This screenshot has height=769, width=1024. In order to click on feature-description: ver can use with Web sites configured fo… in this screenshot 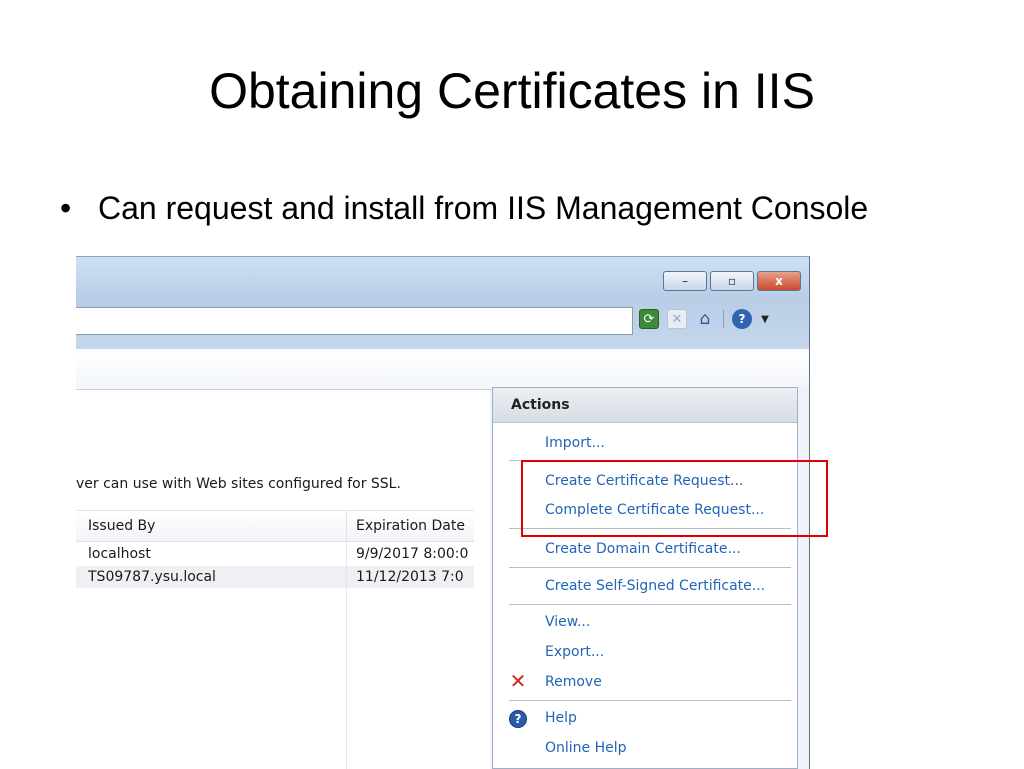, I will do `click(238, 484)`.